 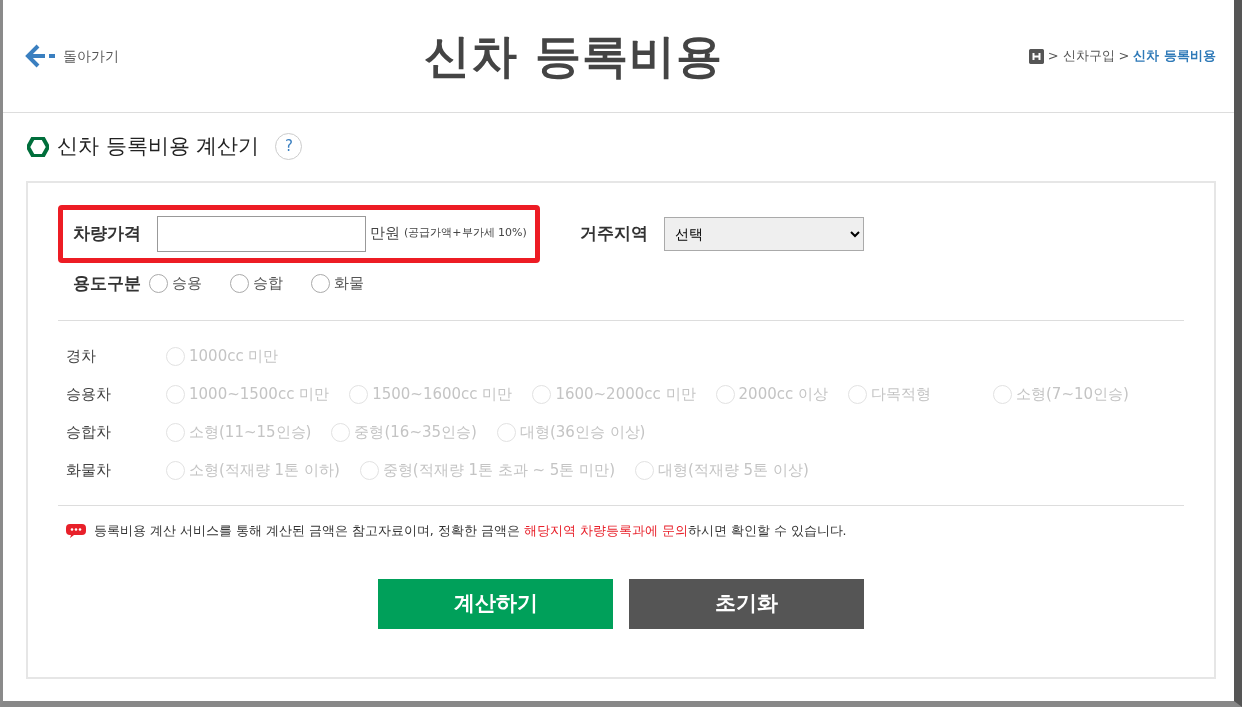 I want to click on option-label: 중형(16~35인승), so click(x=415, y=432).